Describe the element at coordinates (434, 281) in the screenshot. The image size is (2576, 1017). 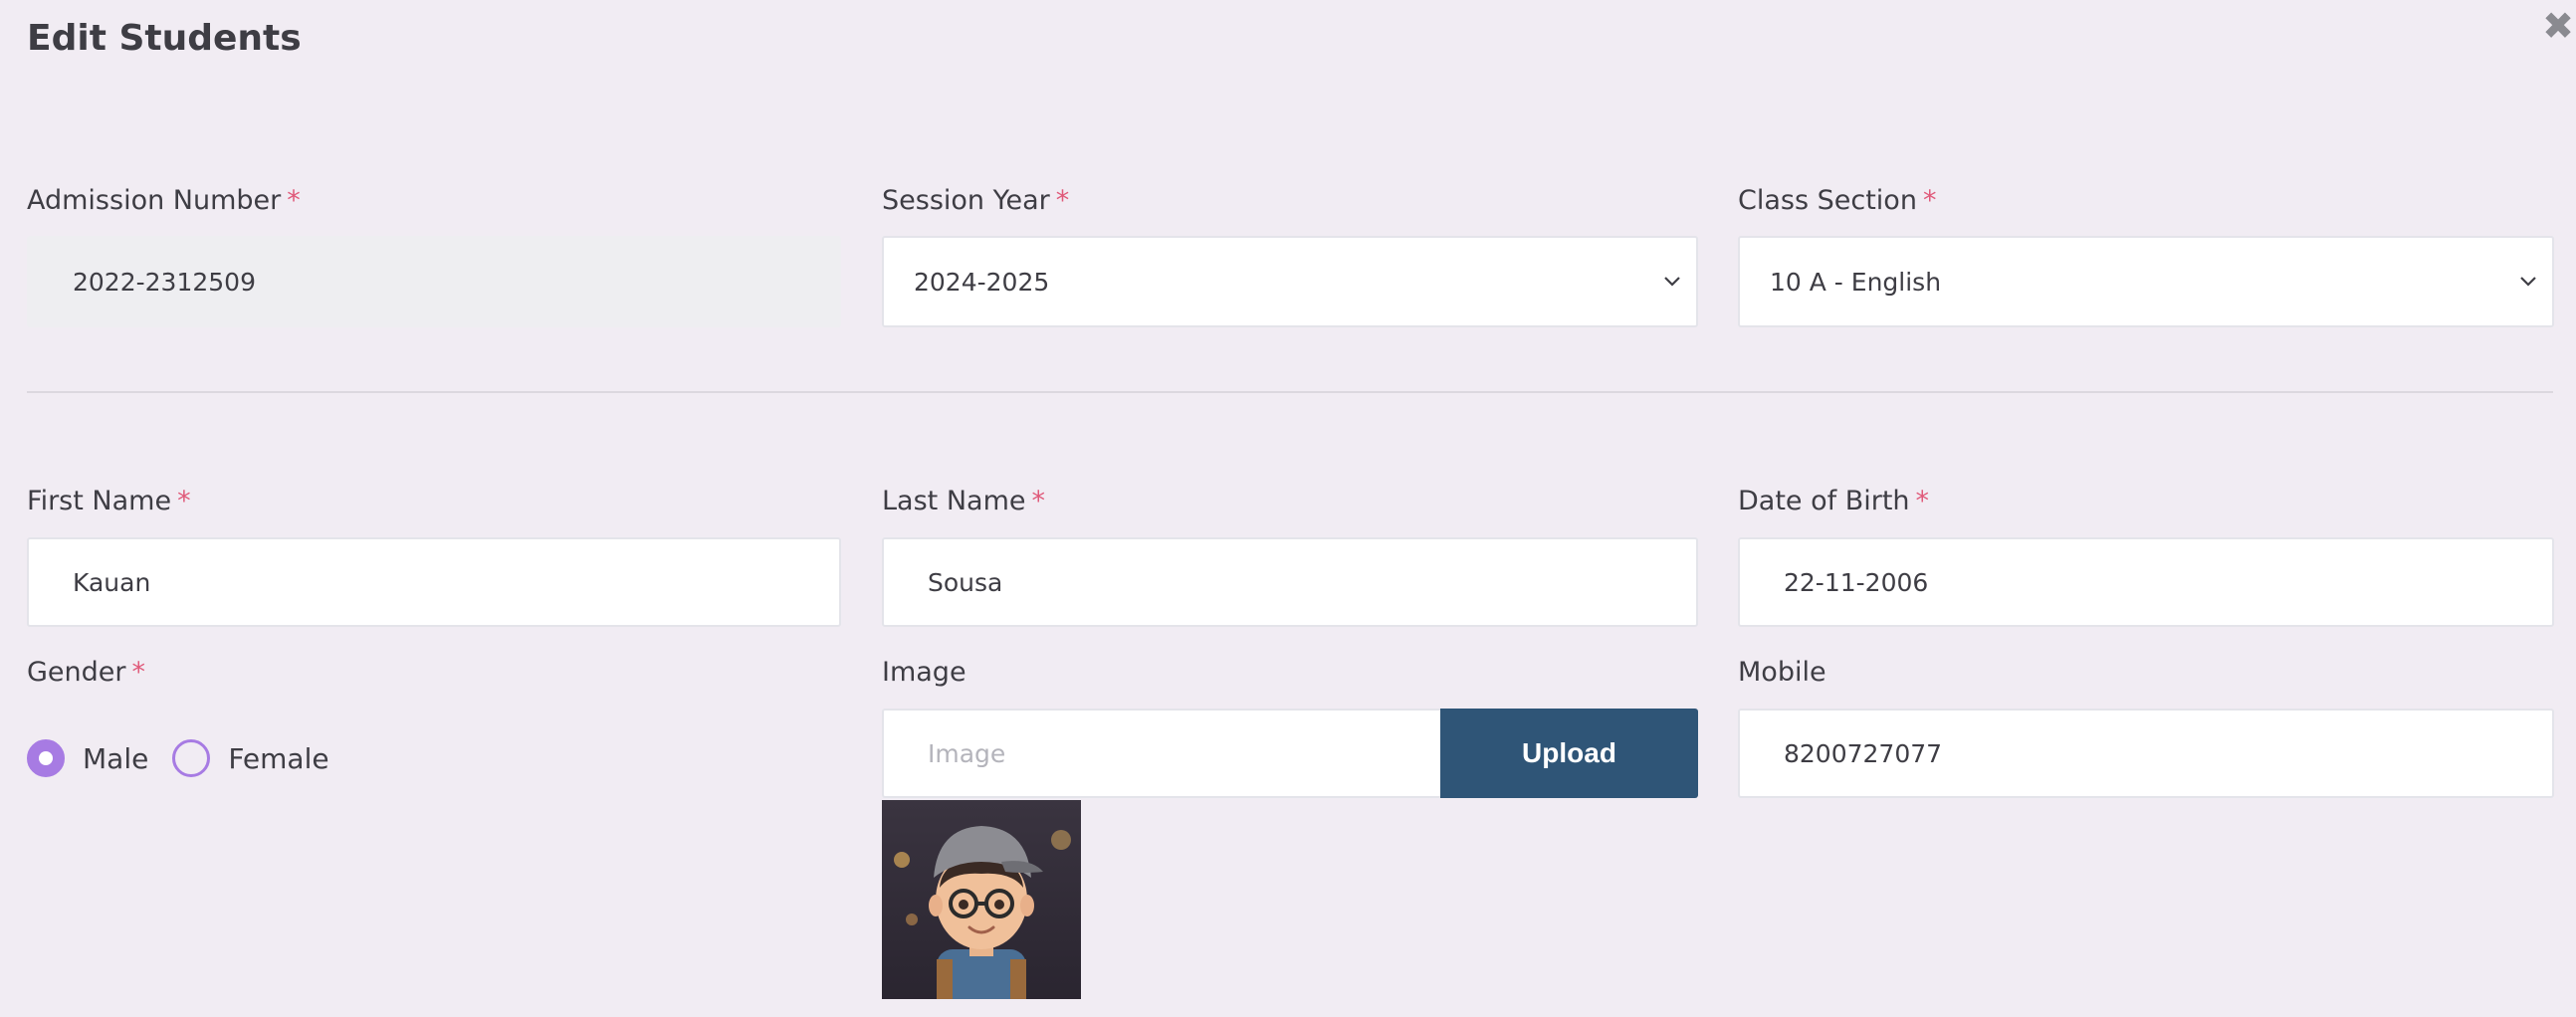
I see `admission-number-field: 2022-2312509` at that location.